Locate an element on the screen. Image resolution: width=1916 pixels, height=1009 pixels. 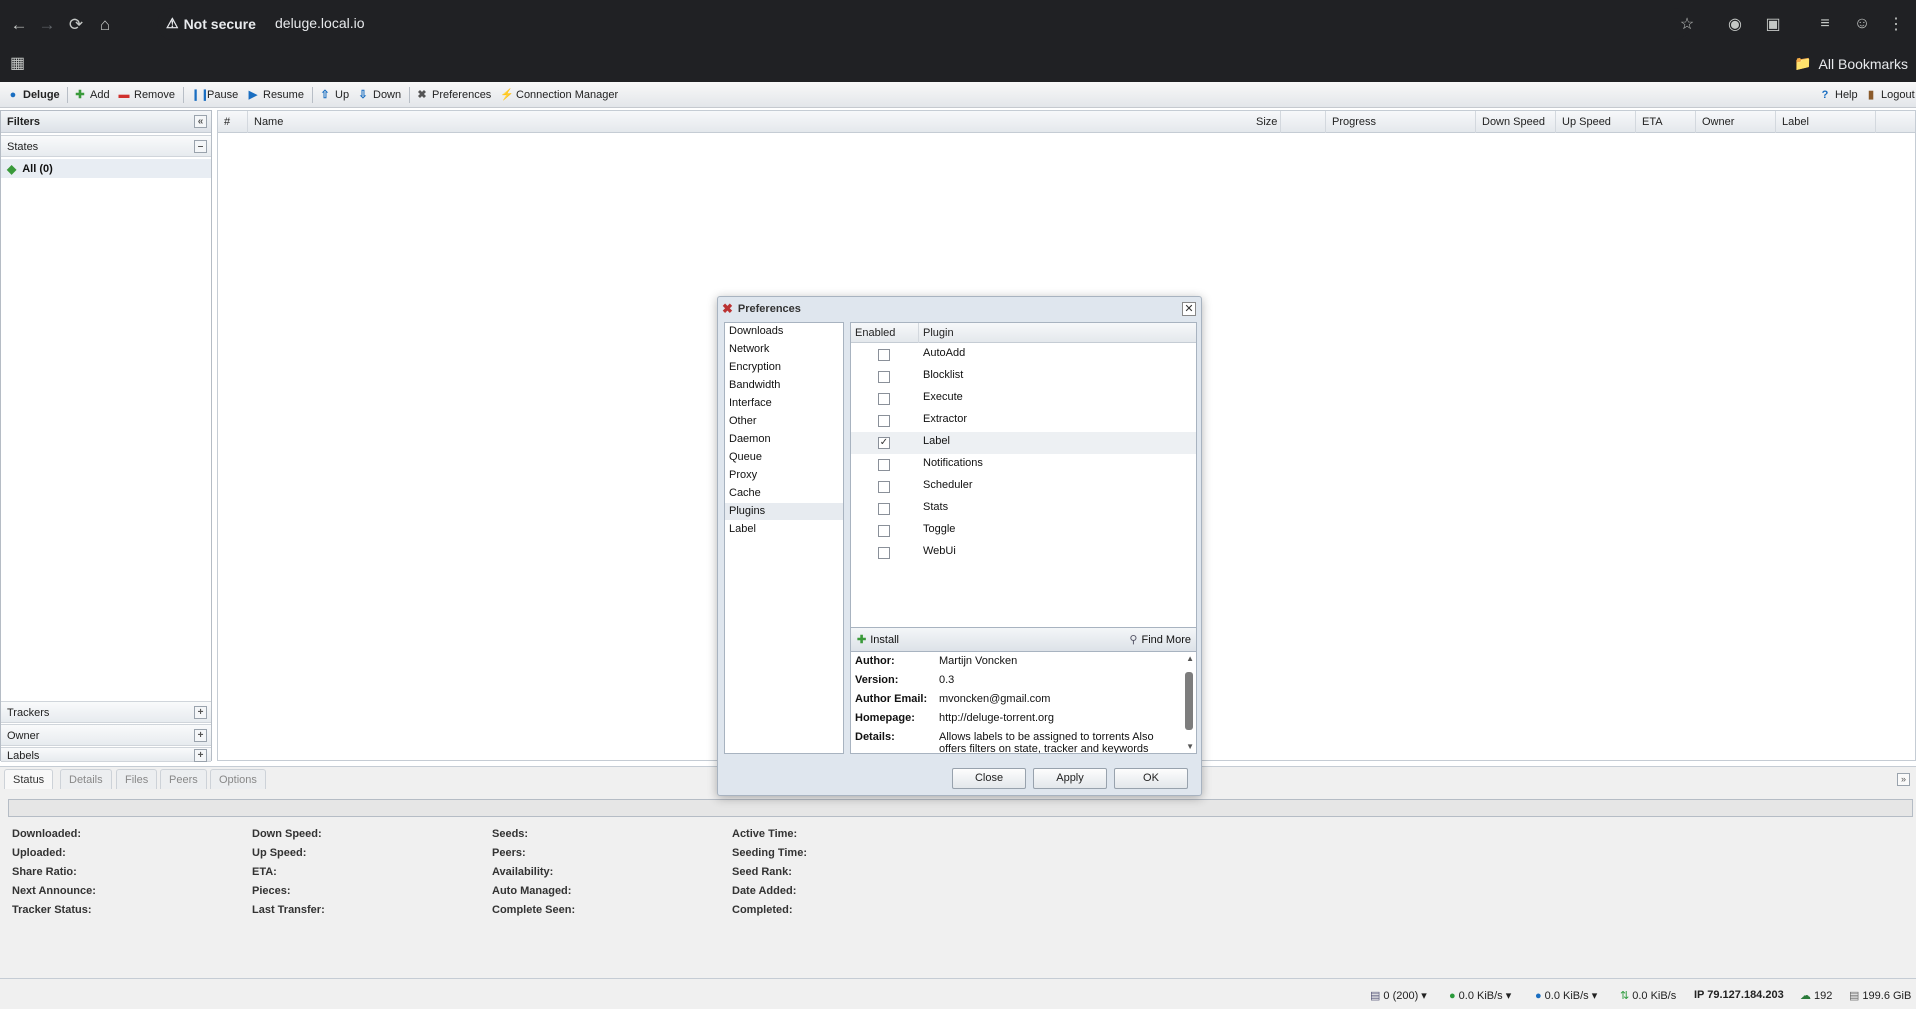
nav-item-network: Network is located at coordinates (784, 349).